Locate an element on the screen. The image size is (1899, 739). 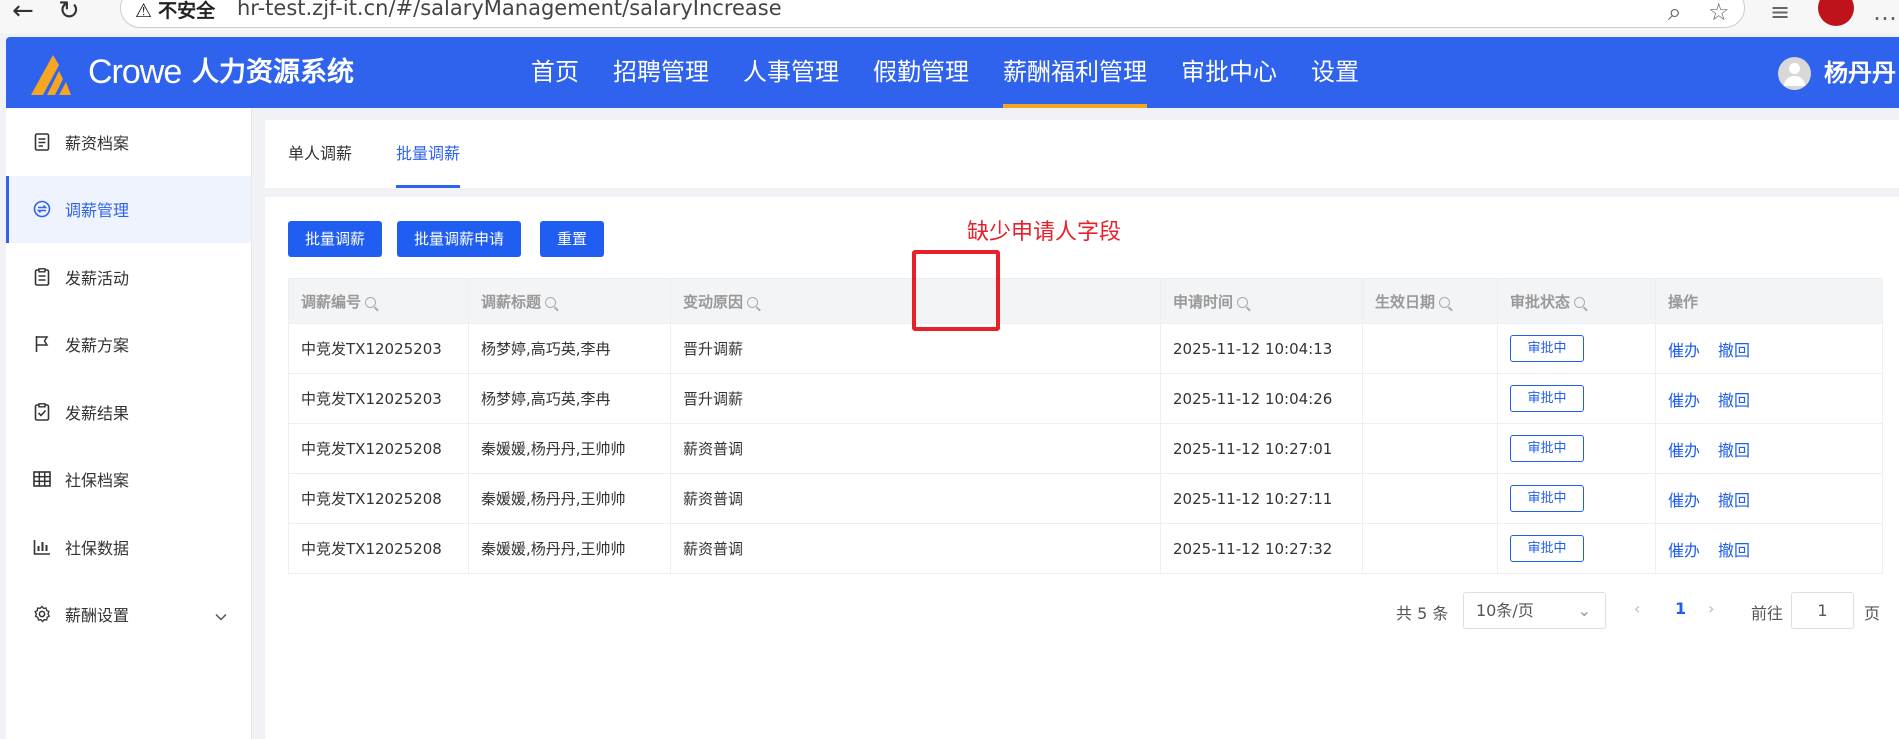
chevron-down-icon: ⌄ is located at coordinates (1584, 610).